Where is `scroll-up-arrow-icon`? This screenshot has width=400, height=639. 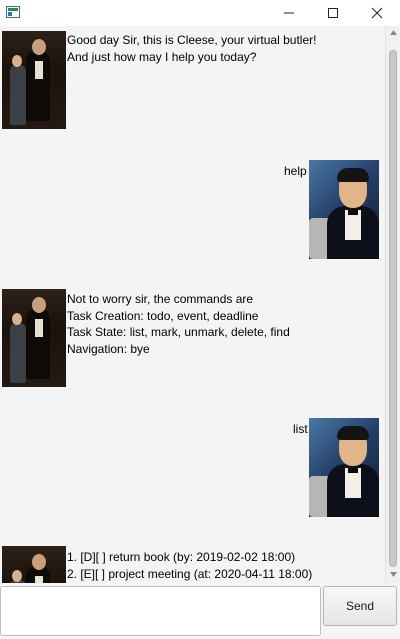 scroll-up-arrow-icon is located at coordinates (393, 32).